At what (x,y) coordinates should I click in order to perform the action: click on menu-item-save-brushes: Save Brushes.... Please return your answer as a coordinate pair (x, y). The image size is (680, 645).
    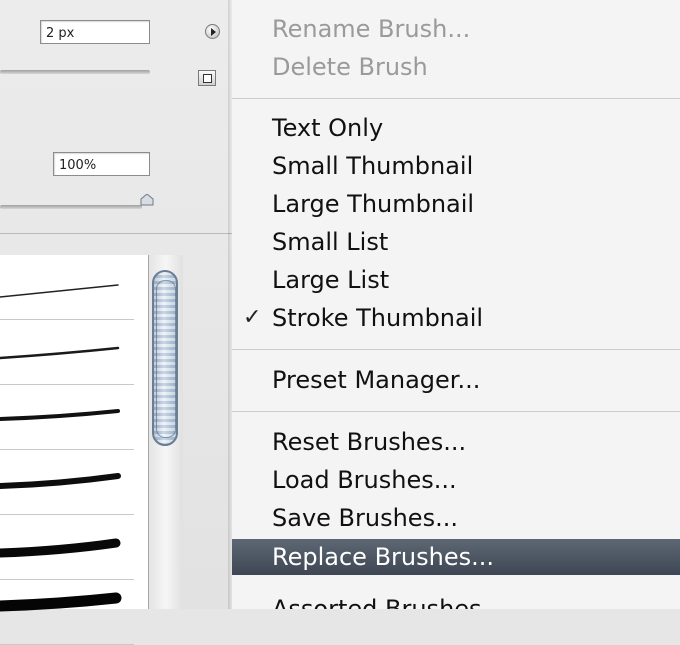
    Looking at the image, I should click on (456, 518).